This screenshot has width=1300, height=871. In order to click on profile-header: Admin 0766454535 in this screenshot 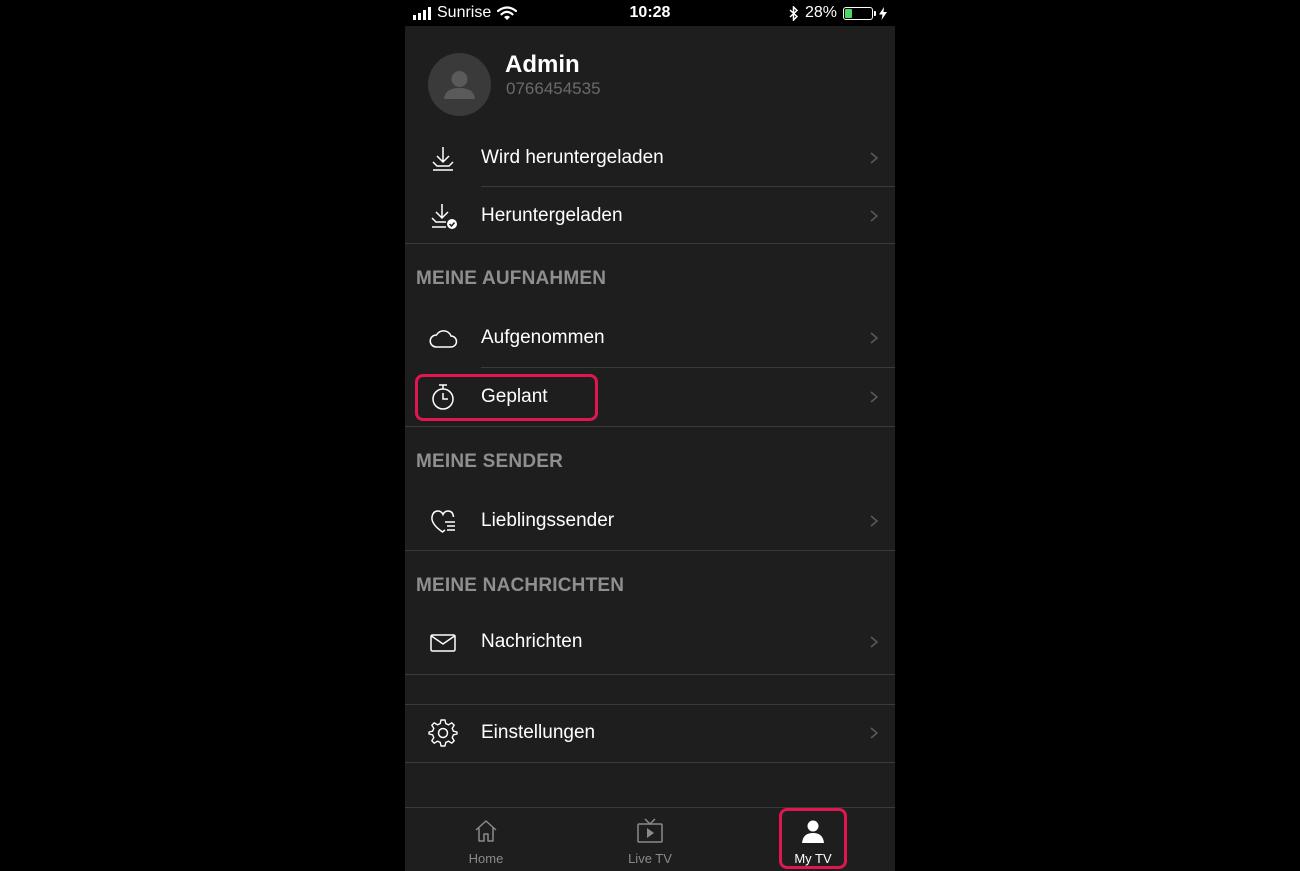, I will do `click(650, 78)`.